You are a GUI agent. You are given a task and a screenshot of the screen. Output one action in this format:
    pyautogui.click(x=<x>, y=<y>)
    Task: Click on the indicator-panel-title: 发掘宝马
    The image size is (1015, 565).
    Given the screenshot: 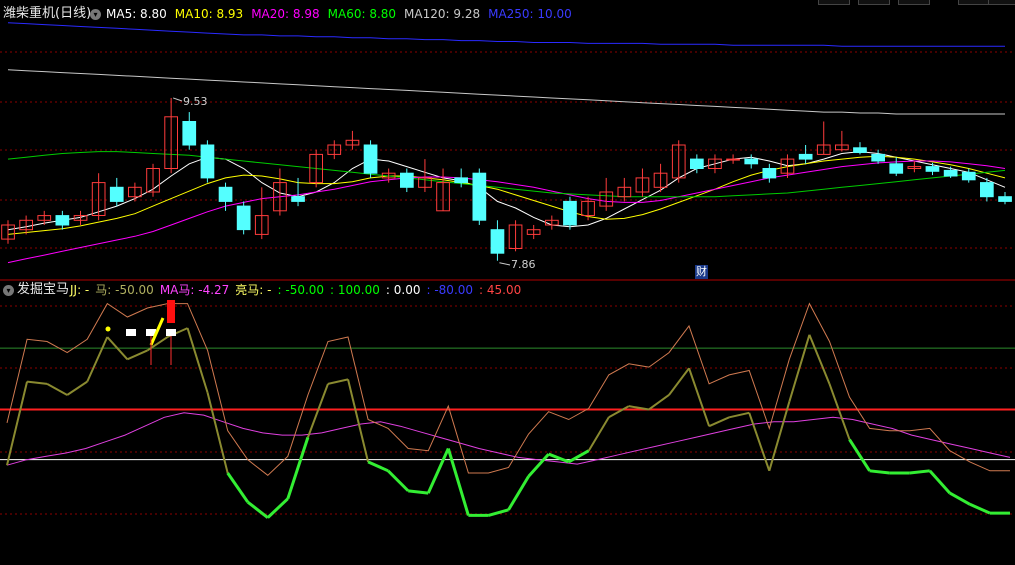 What is the action you would take?
    pyautogui.click(x=43, y=289)
    